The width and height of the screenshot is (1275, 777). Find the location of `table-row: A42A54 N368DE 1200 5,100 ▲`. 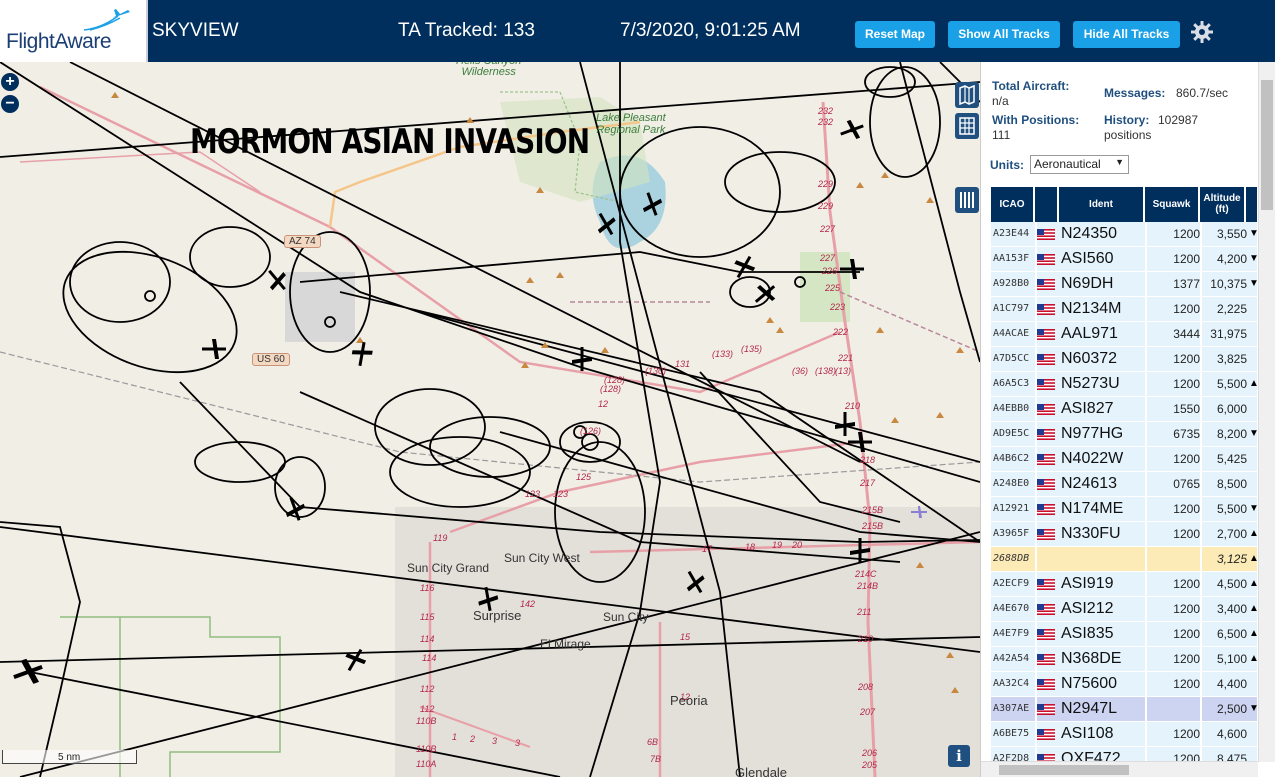

table-row: A42A54 N368DE 1200 5,100 ▲ is located at coordinates (1125, 659).